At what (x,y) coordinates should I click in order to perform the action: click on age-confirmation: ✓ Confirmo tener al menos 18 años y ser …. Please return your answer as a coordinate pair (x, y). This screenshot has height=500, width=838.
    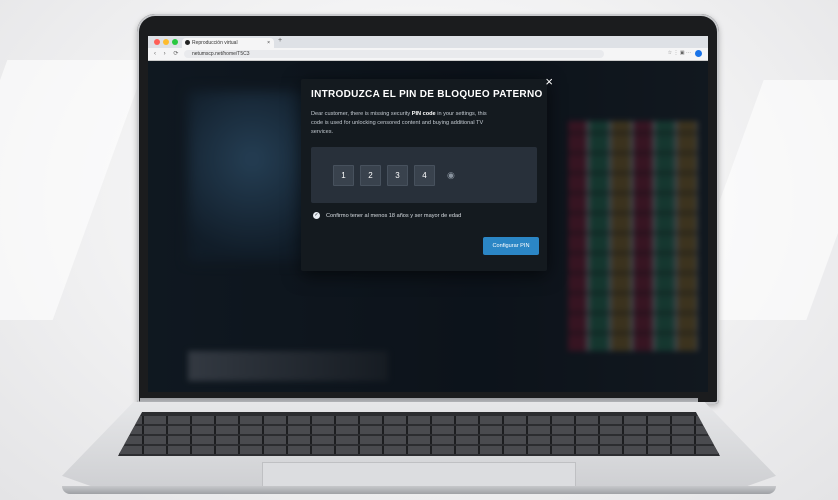
    Looking at the image, I should click on (387, 215).